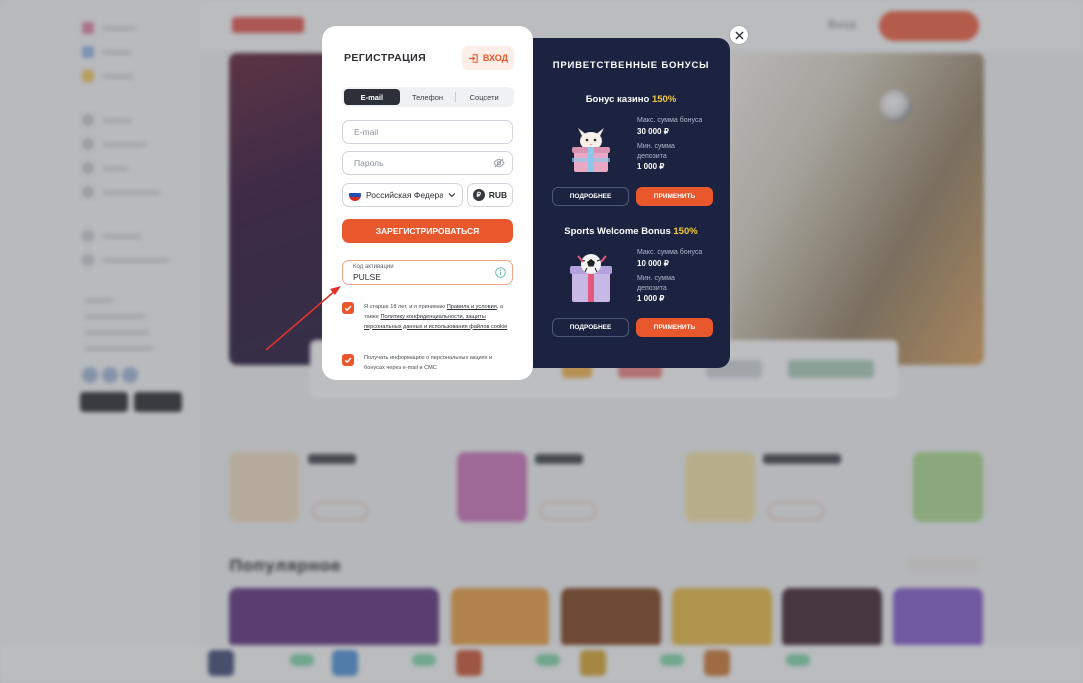 This screenshot has height=683, width=1083. Describe the element at coordinates (427, 132) in the screenshot. I see `email-field: E-mail` at that location.